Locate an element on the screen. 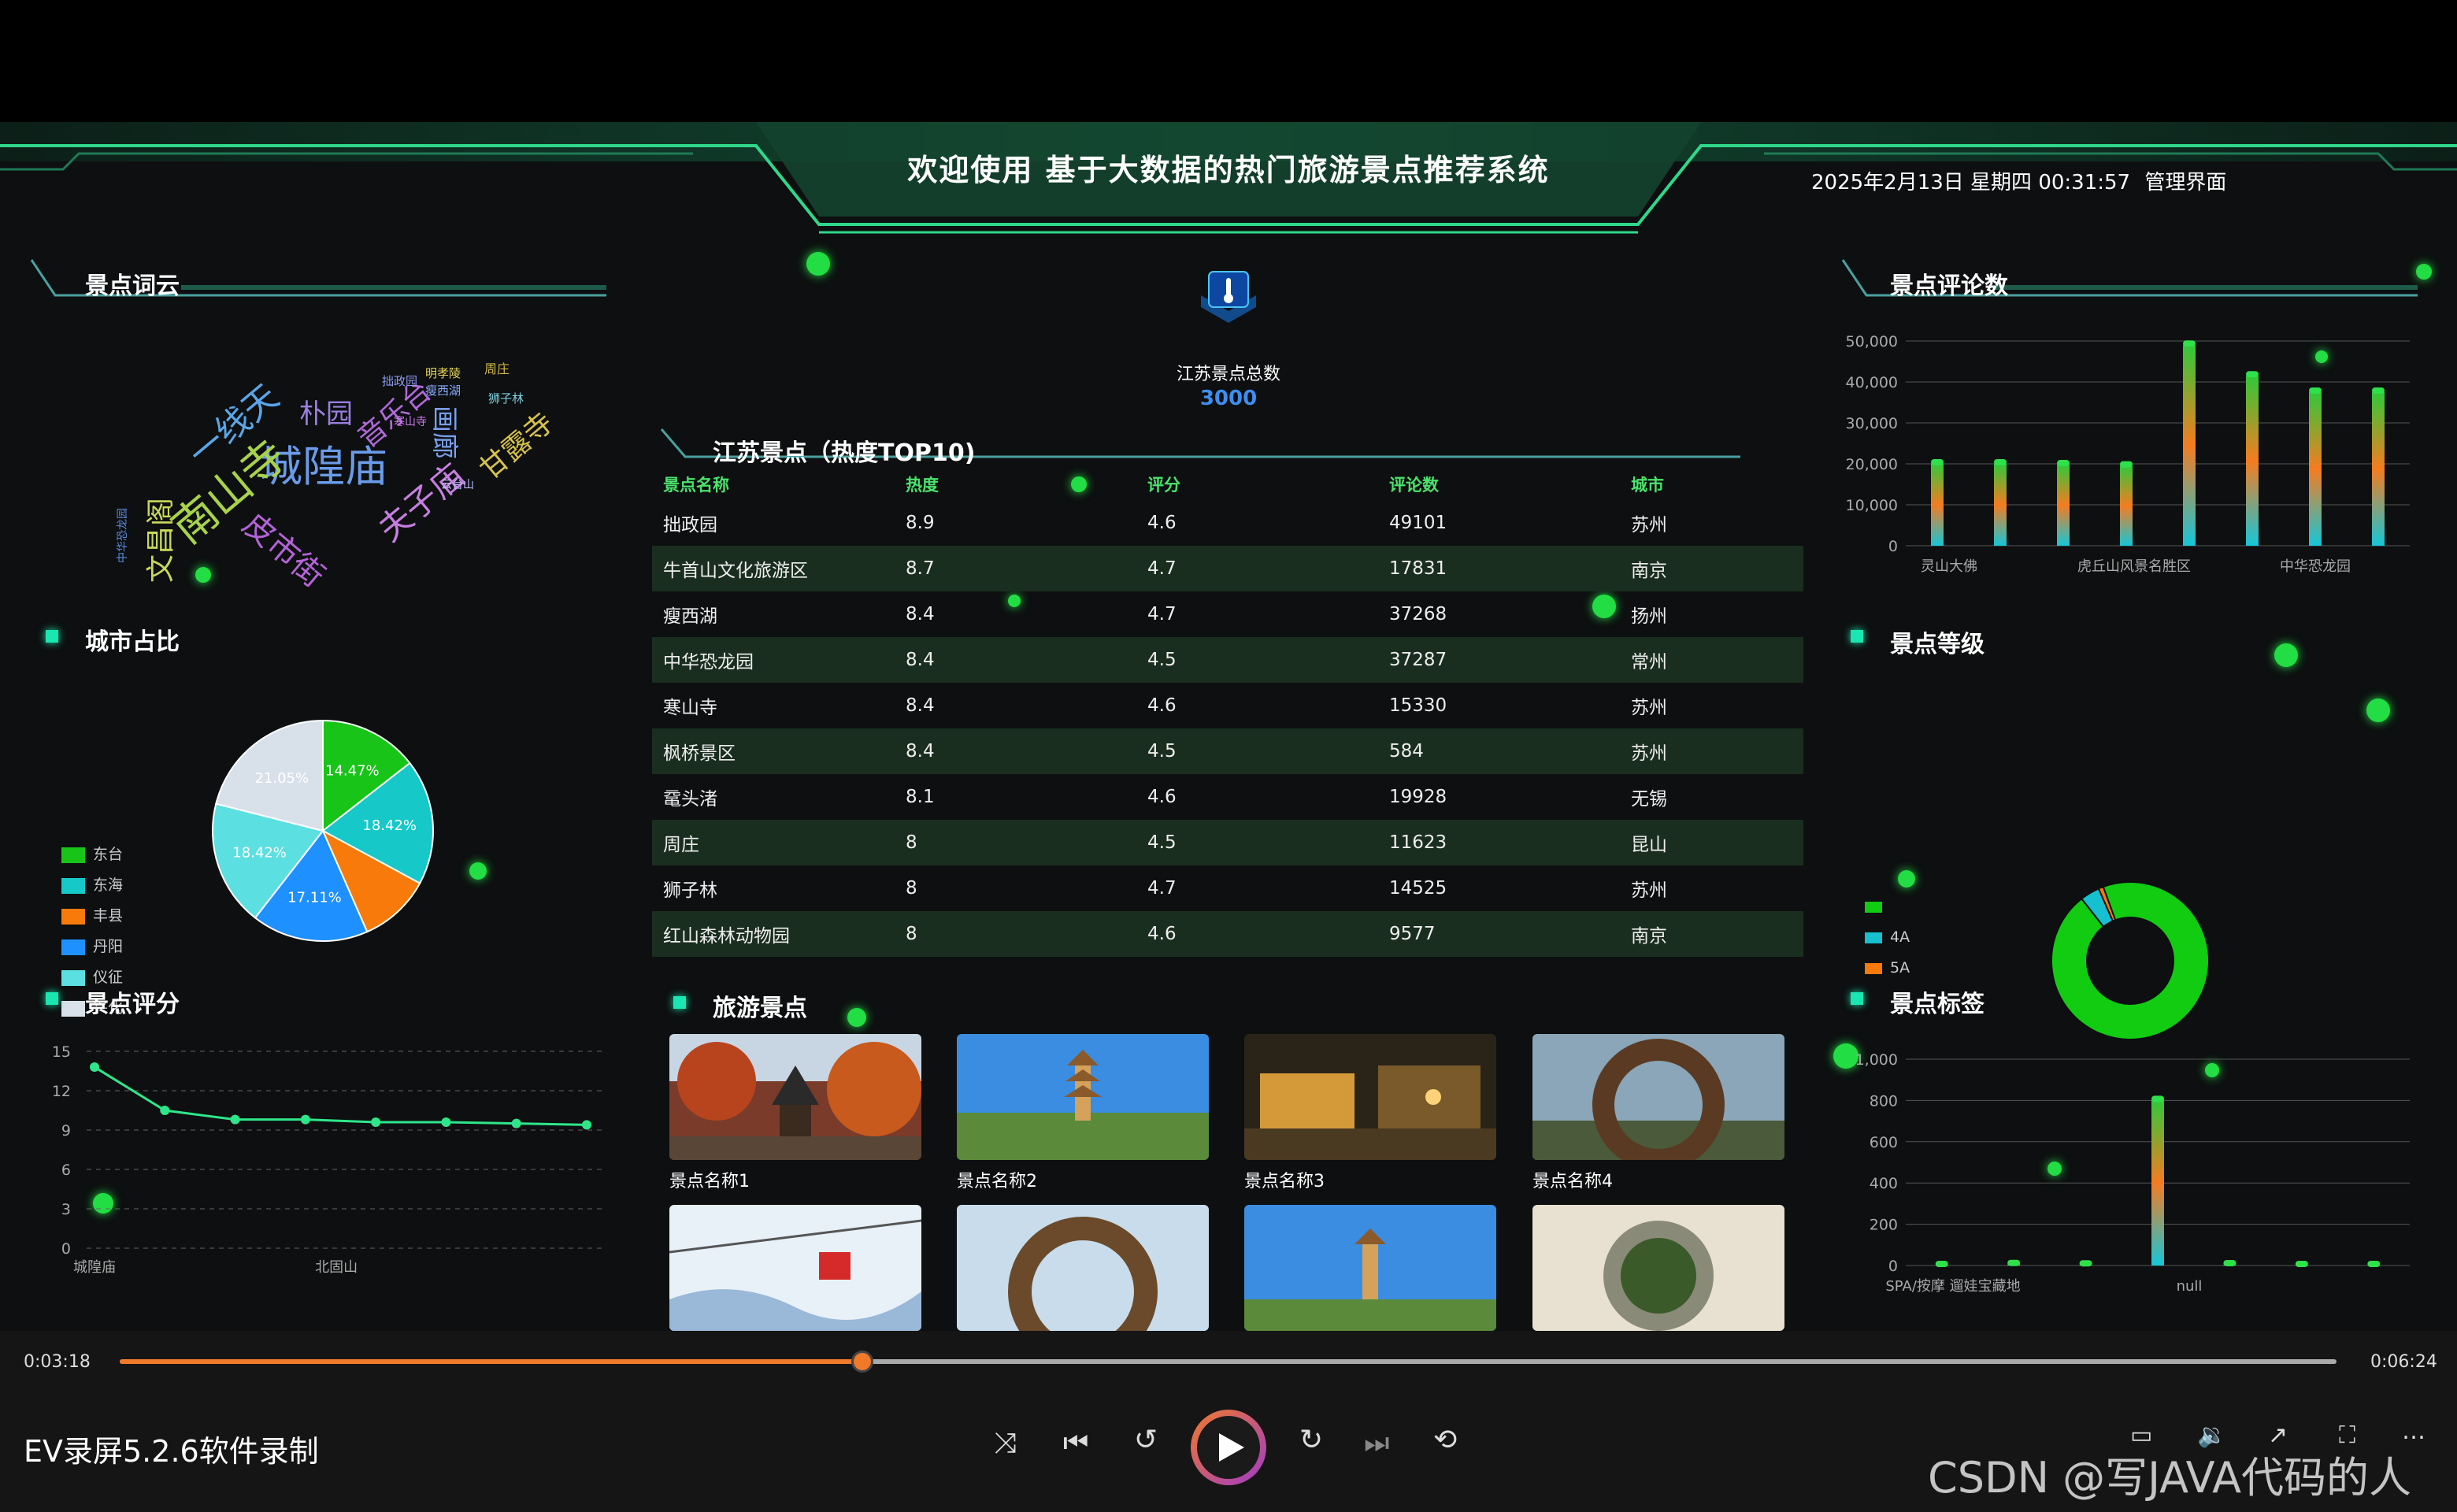 The image size is (2457, 1512). kpi-label: 江苏景点总数 is located at coordinates (1228, 374).